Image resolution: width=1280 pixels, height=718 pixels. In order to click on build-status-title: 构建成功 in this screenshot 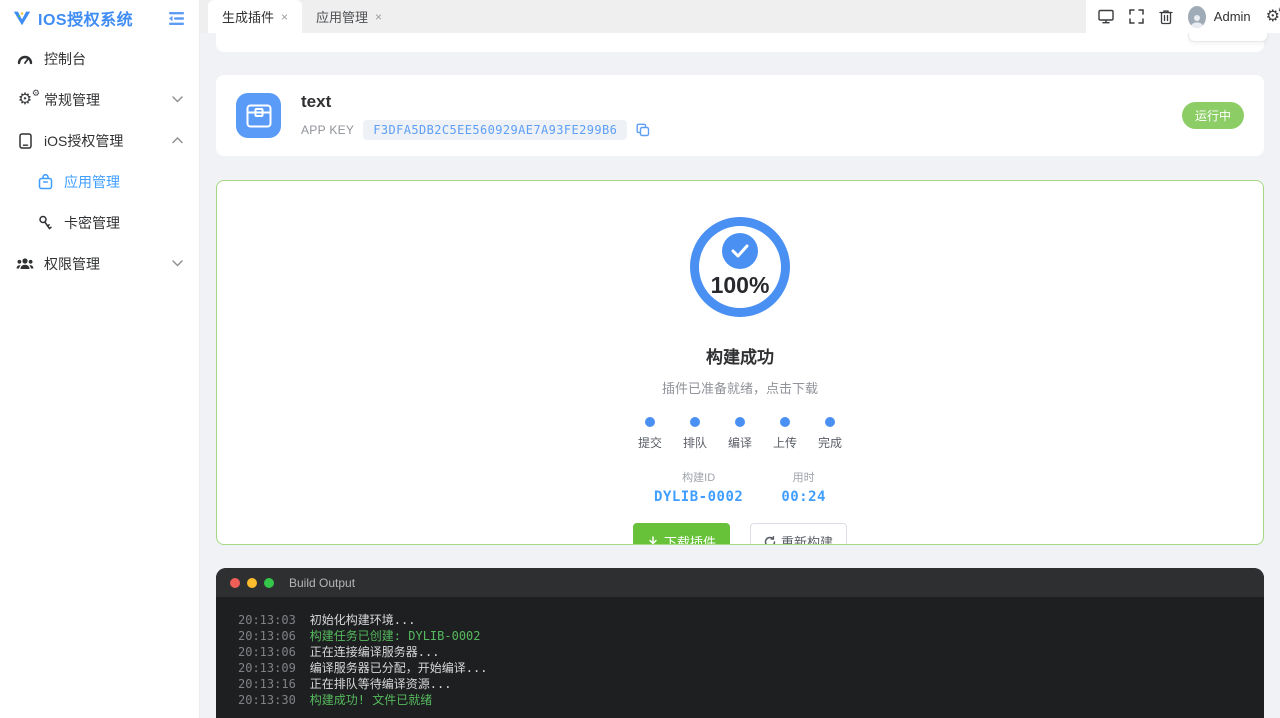, I will do `click(740, 357)`.